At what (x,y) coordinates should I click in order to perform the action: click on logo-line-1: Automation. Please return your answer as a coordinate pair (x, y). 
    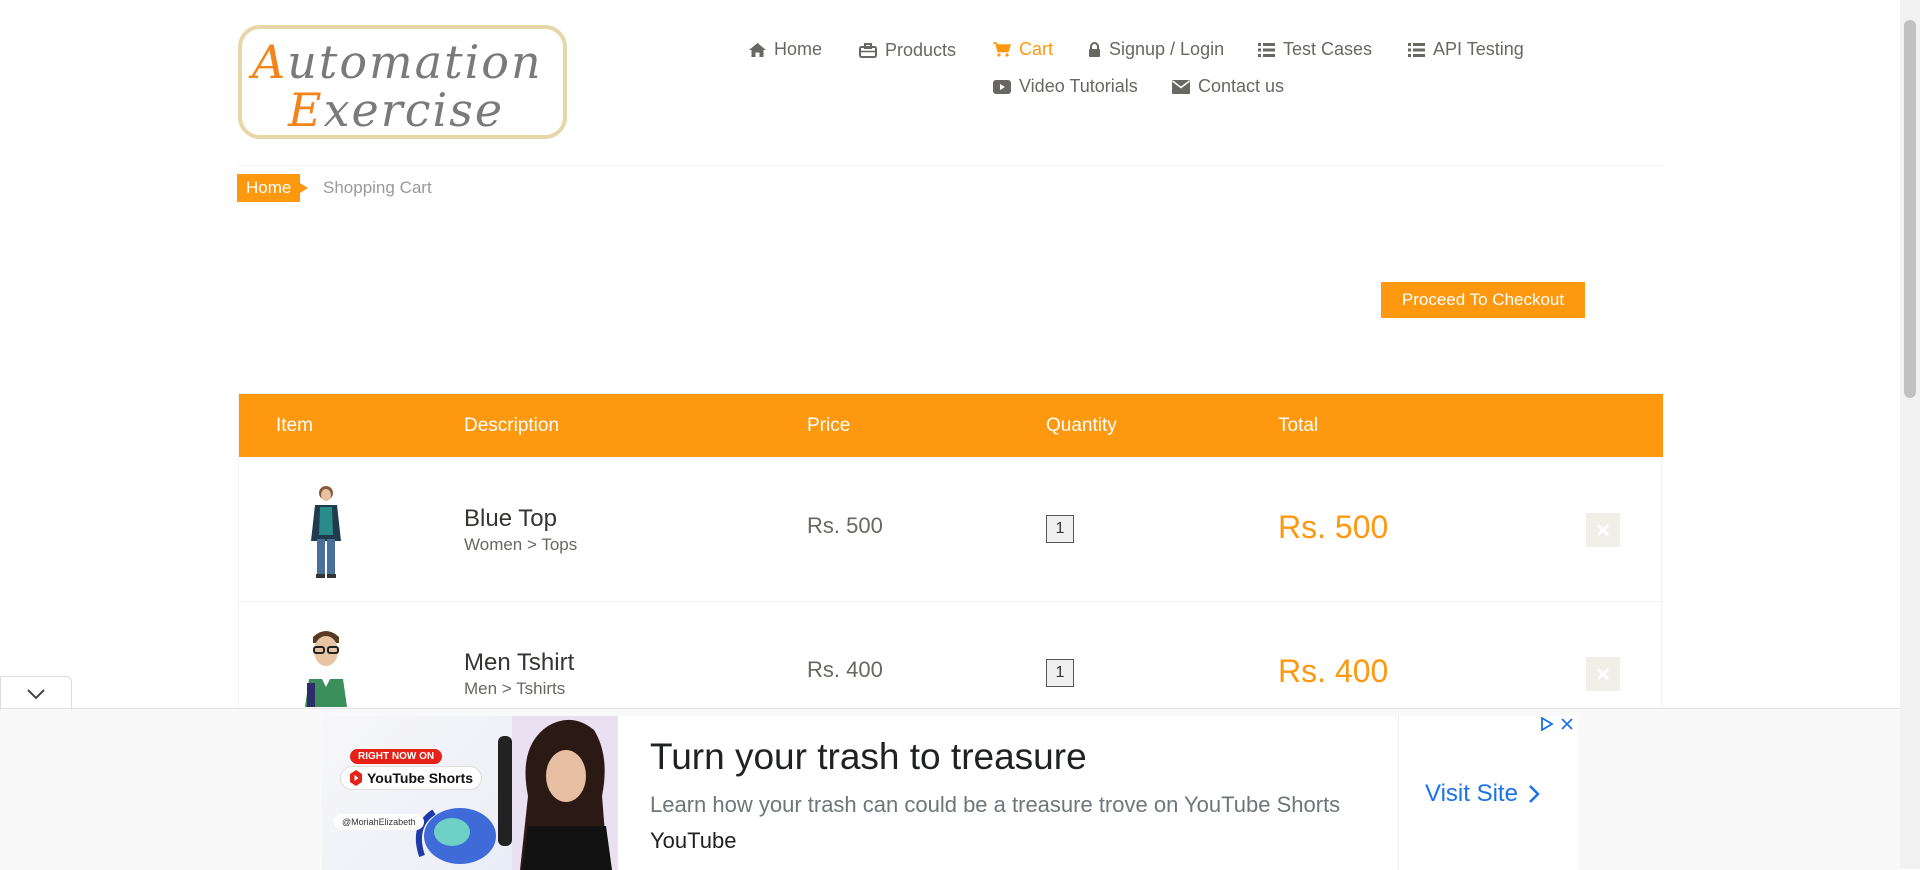
    Looking at the image, I should click on (397, 62).